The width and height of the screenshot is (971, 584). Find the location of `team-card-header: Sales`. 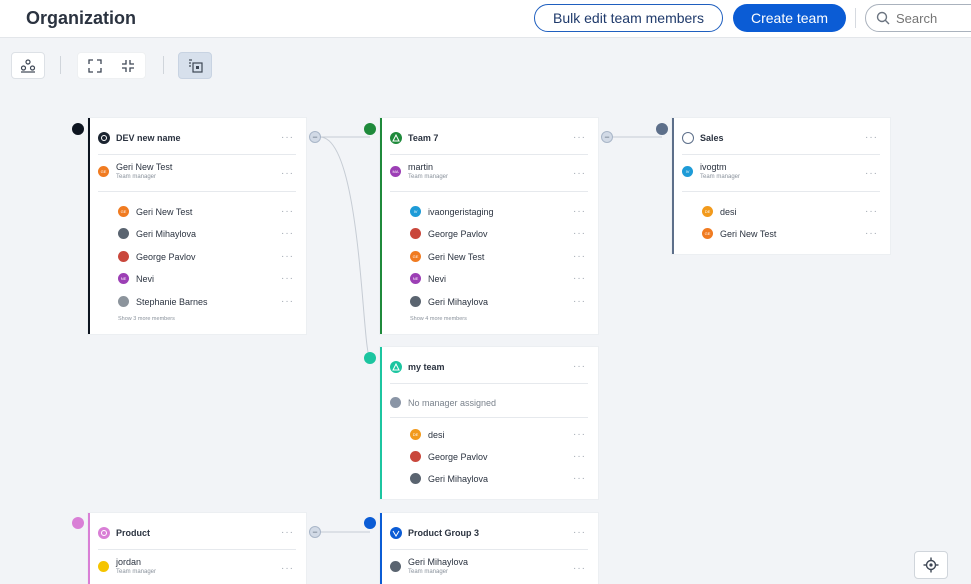

team-card-header: Sales is located at coordinates (703, 138).